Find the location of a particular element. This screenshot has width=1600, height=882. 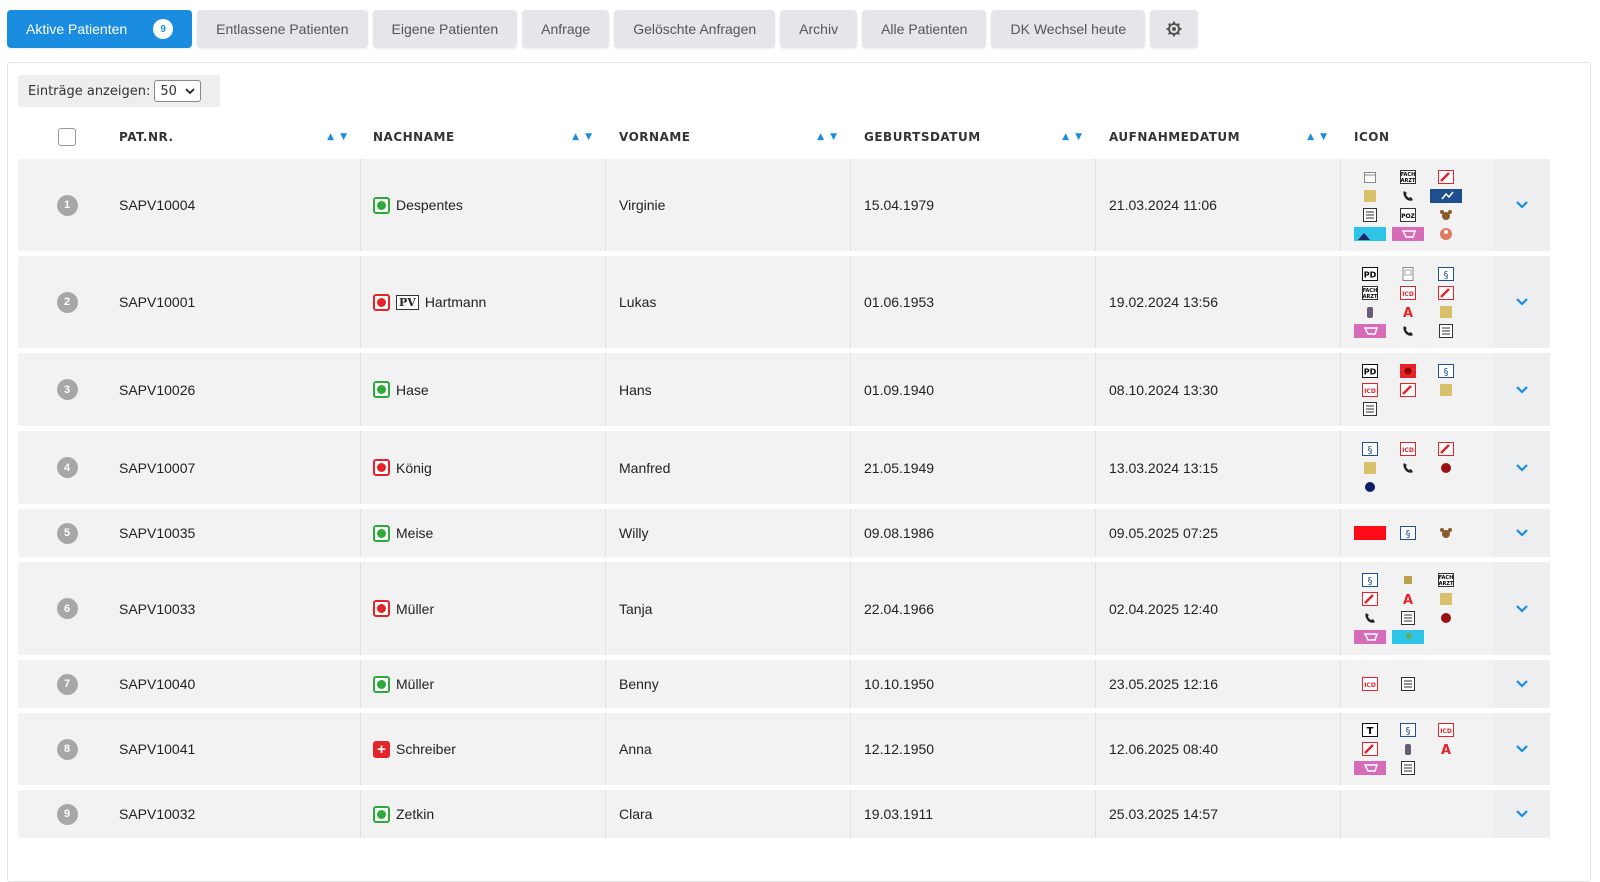

person-cyan-icon is located at coordinates (1408, 637).